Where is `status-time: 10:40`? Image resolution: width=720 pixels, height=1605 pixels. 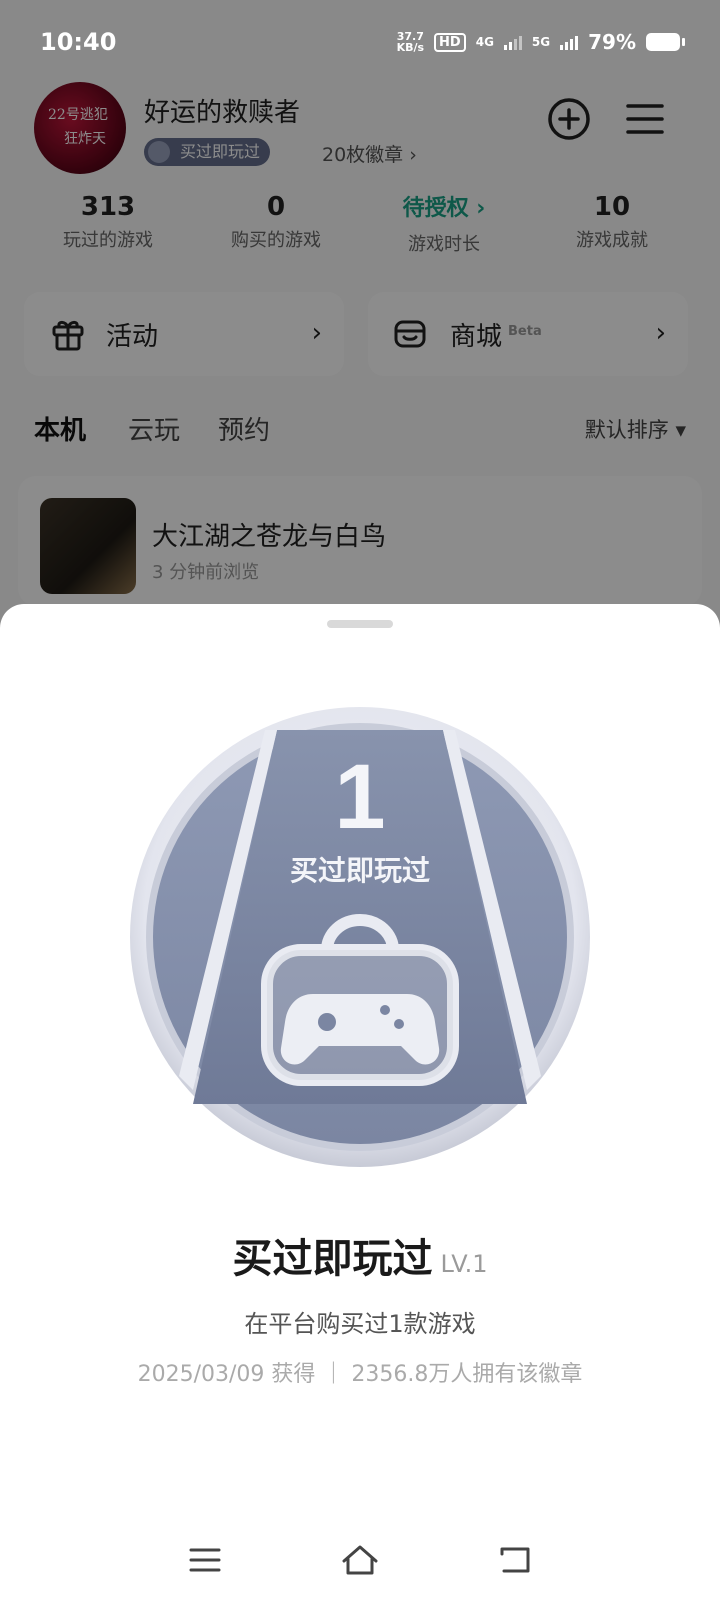 status-time: 10:40 is located at coordinates (78, 42).